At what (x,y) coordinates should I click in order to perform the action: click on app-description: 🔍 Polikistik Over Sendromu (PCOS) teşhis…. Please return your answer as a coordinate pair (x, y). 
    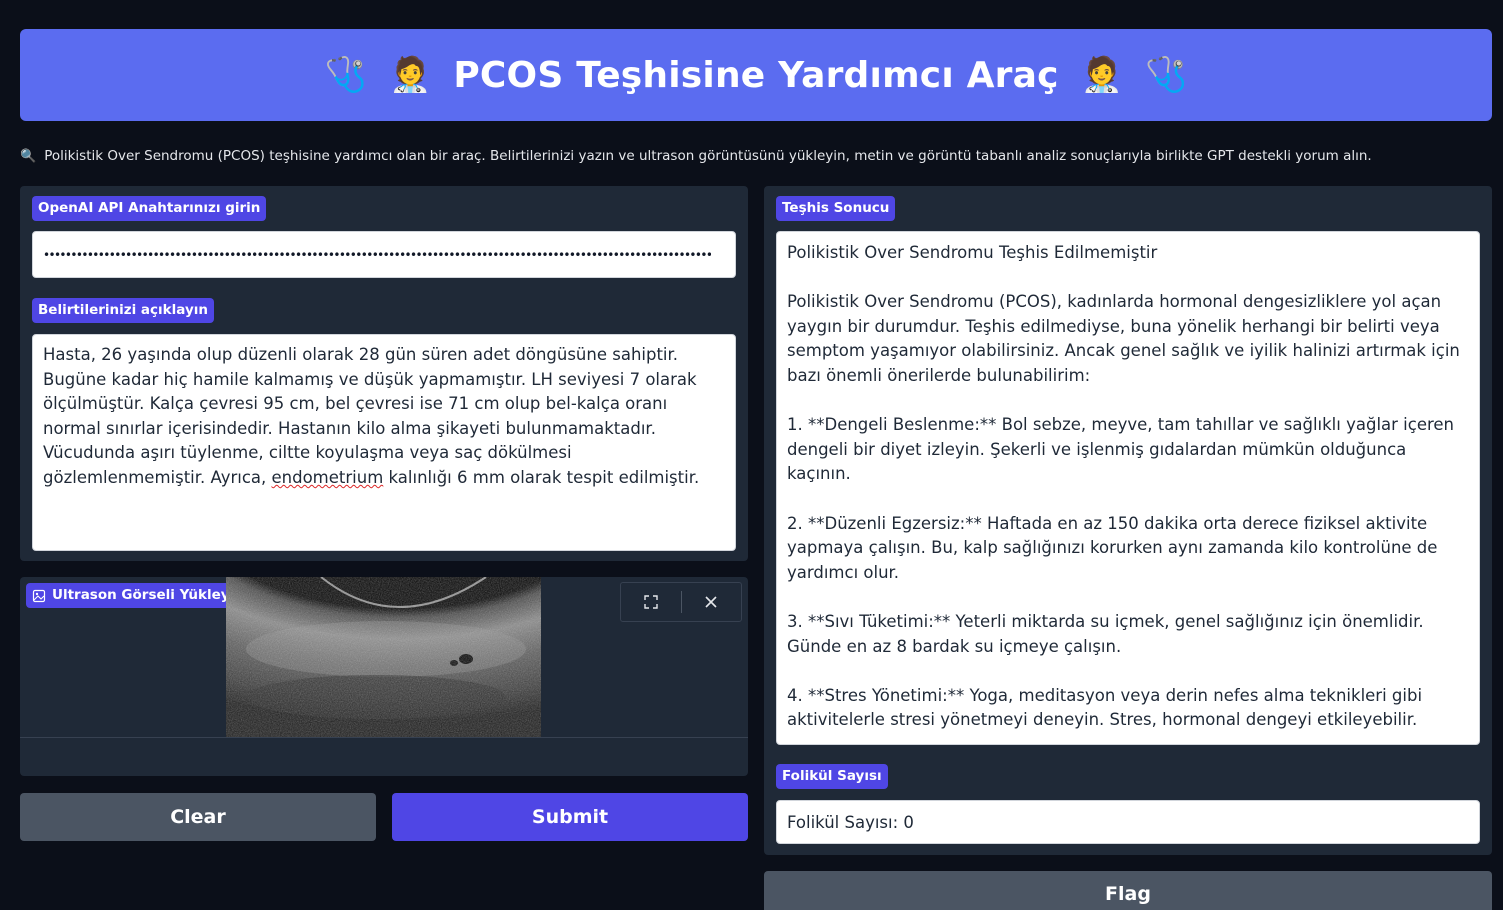
    Looking at the image, I should click on (755, 156).